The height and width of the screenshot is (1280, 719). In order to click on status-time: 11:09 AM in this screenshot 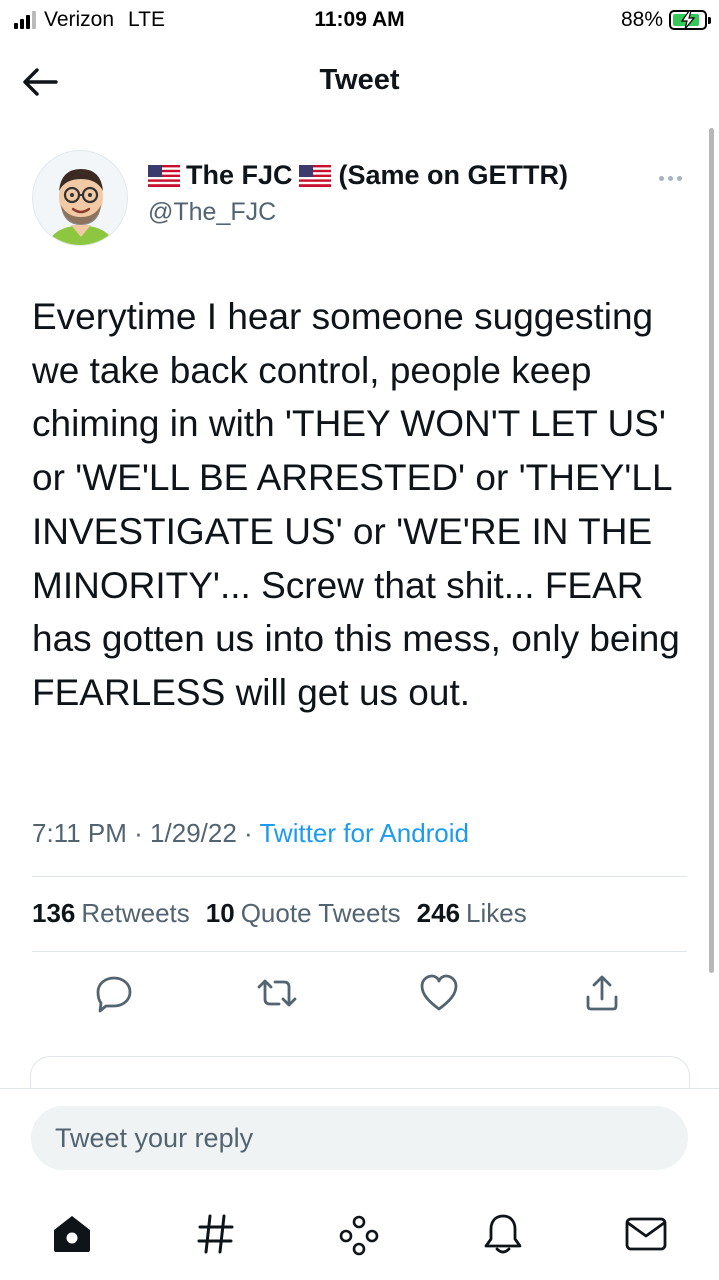, I will do `click(359, 19)`.